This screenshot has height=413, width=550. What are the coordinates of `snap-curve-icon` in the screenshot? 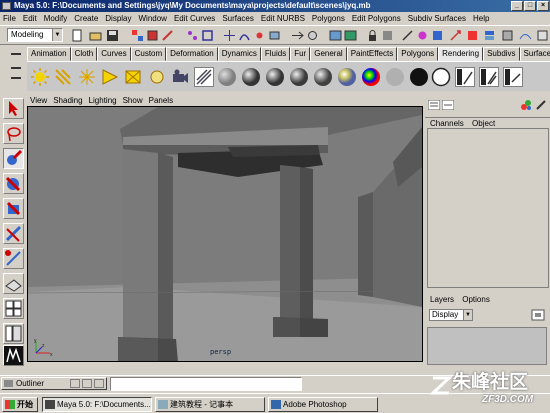 It's located at (243, 34).